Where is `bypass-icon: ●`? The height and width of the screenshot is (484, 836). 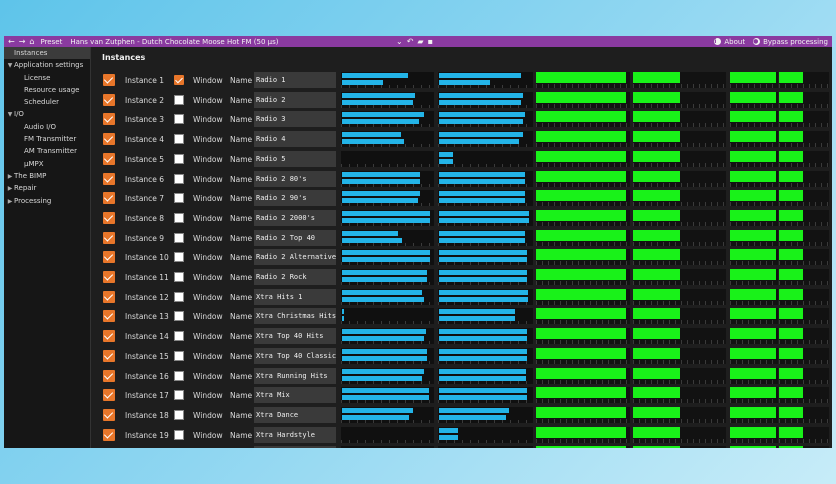 bypass-icon: ● is located at coordinates (757, 41).